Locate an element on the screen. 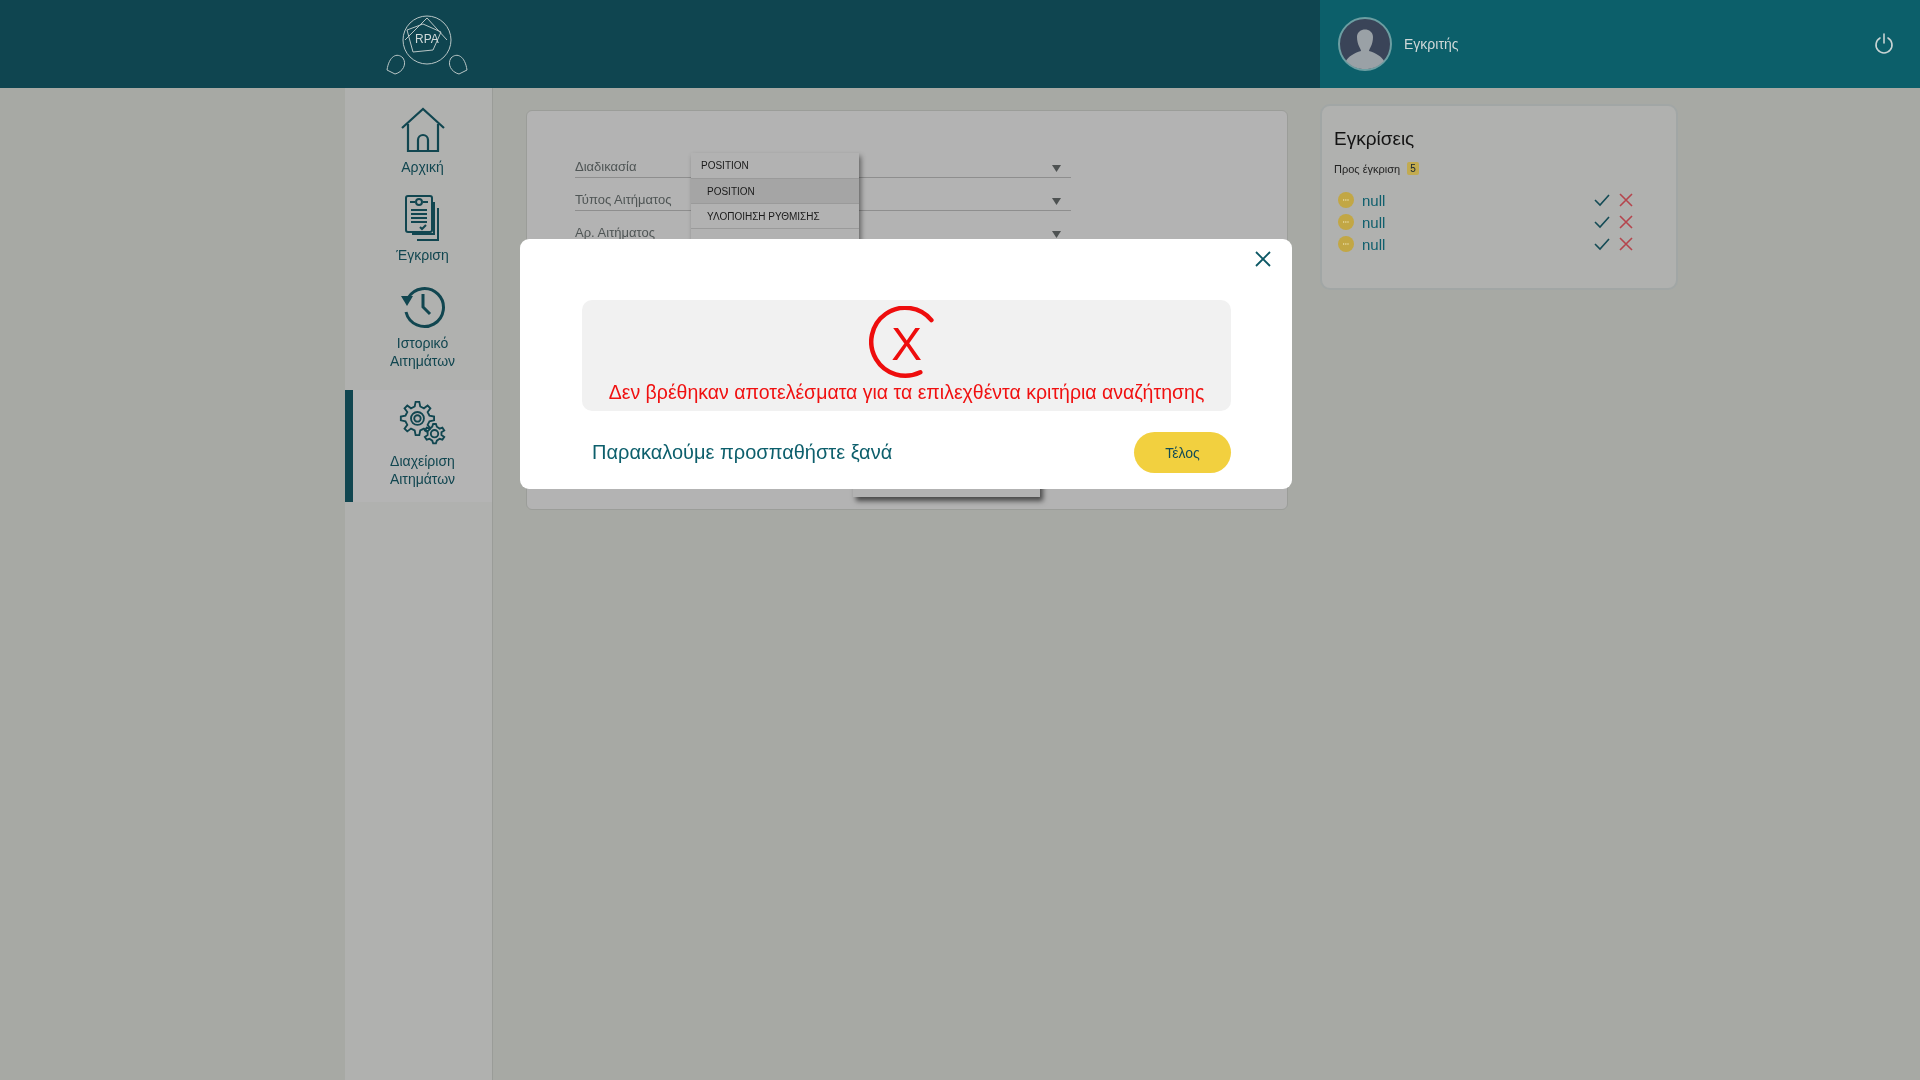  close-icon is located at coordinates (1263, 259).